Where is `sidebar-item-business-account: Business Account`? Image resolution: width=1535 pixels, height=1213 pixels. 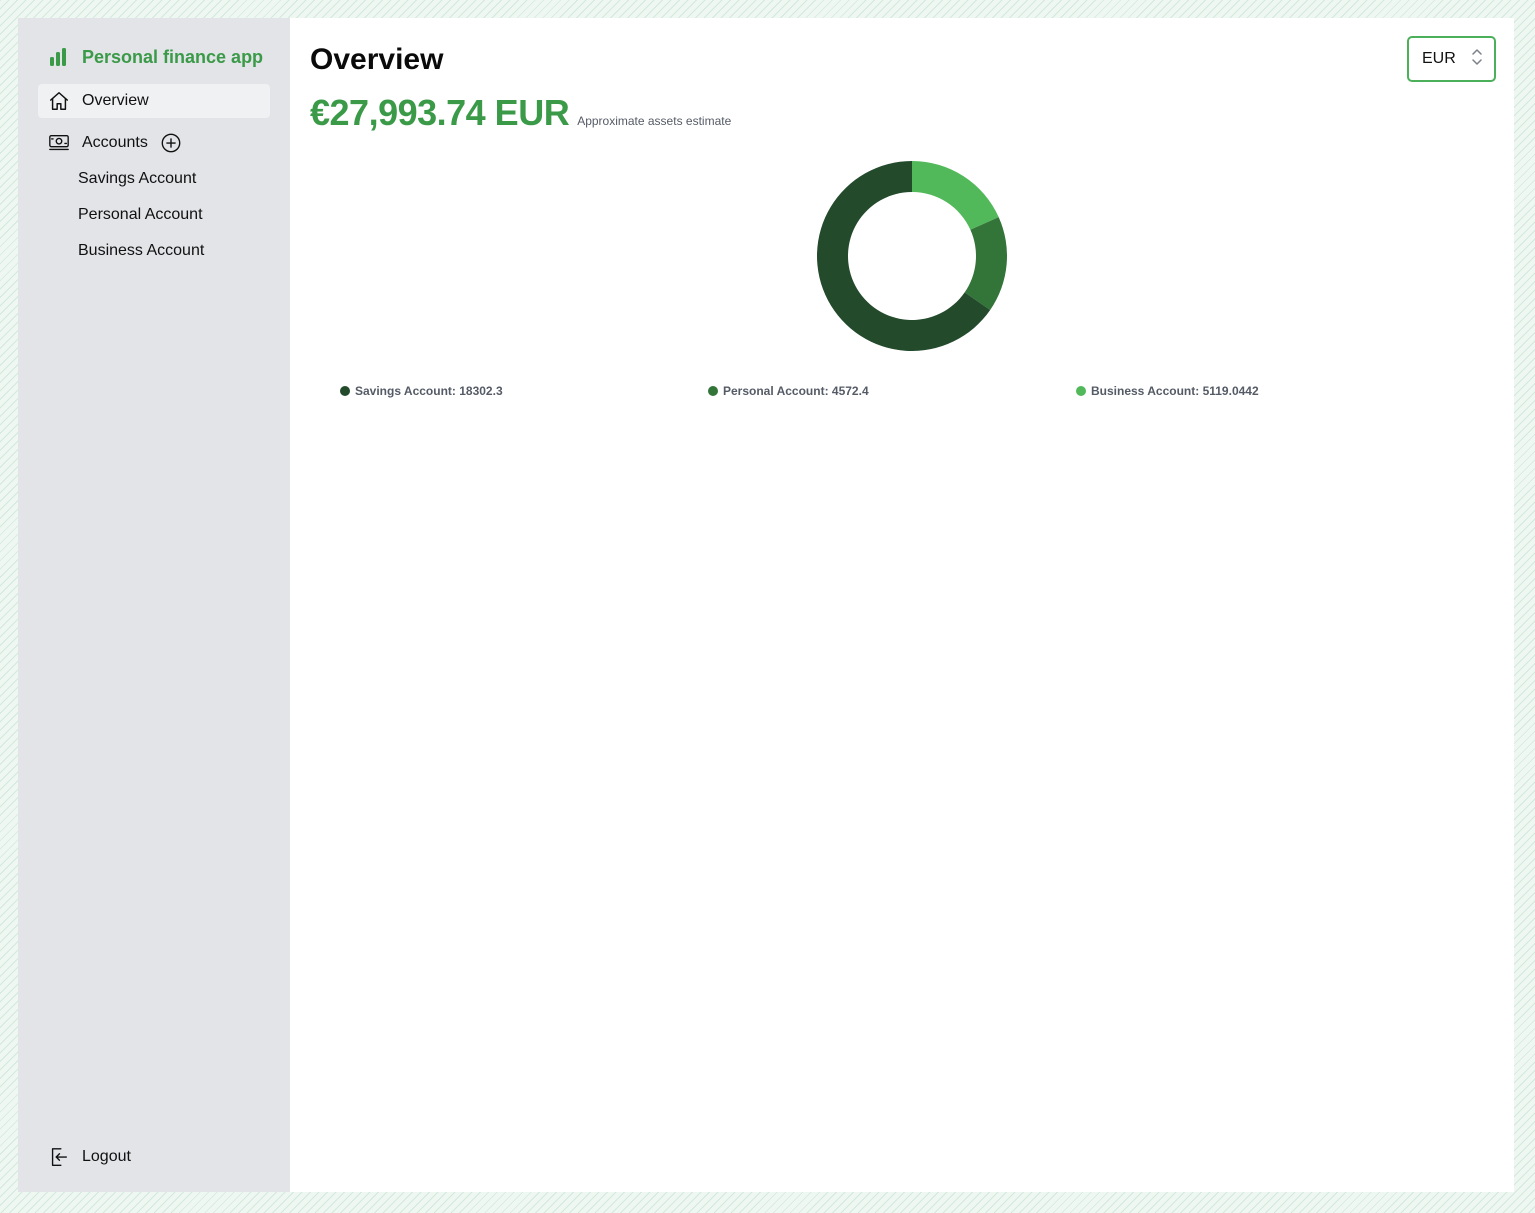
sidebar-item-business-account: Business Account is located at coordinates (141, 251).